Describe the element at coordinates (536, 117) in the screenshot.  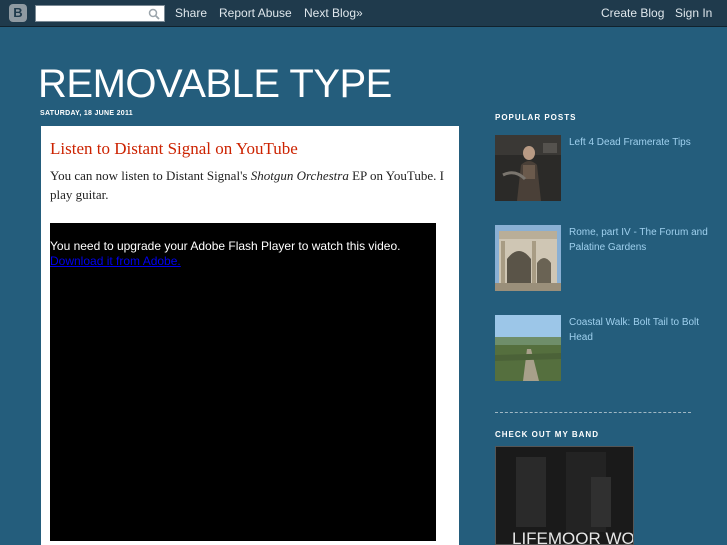
I see `popular-posts-heading: POPULAR POSTS` at that location.